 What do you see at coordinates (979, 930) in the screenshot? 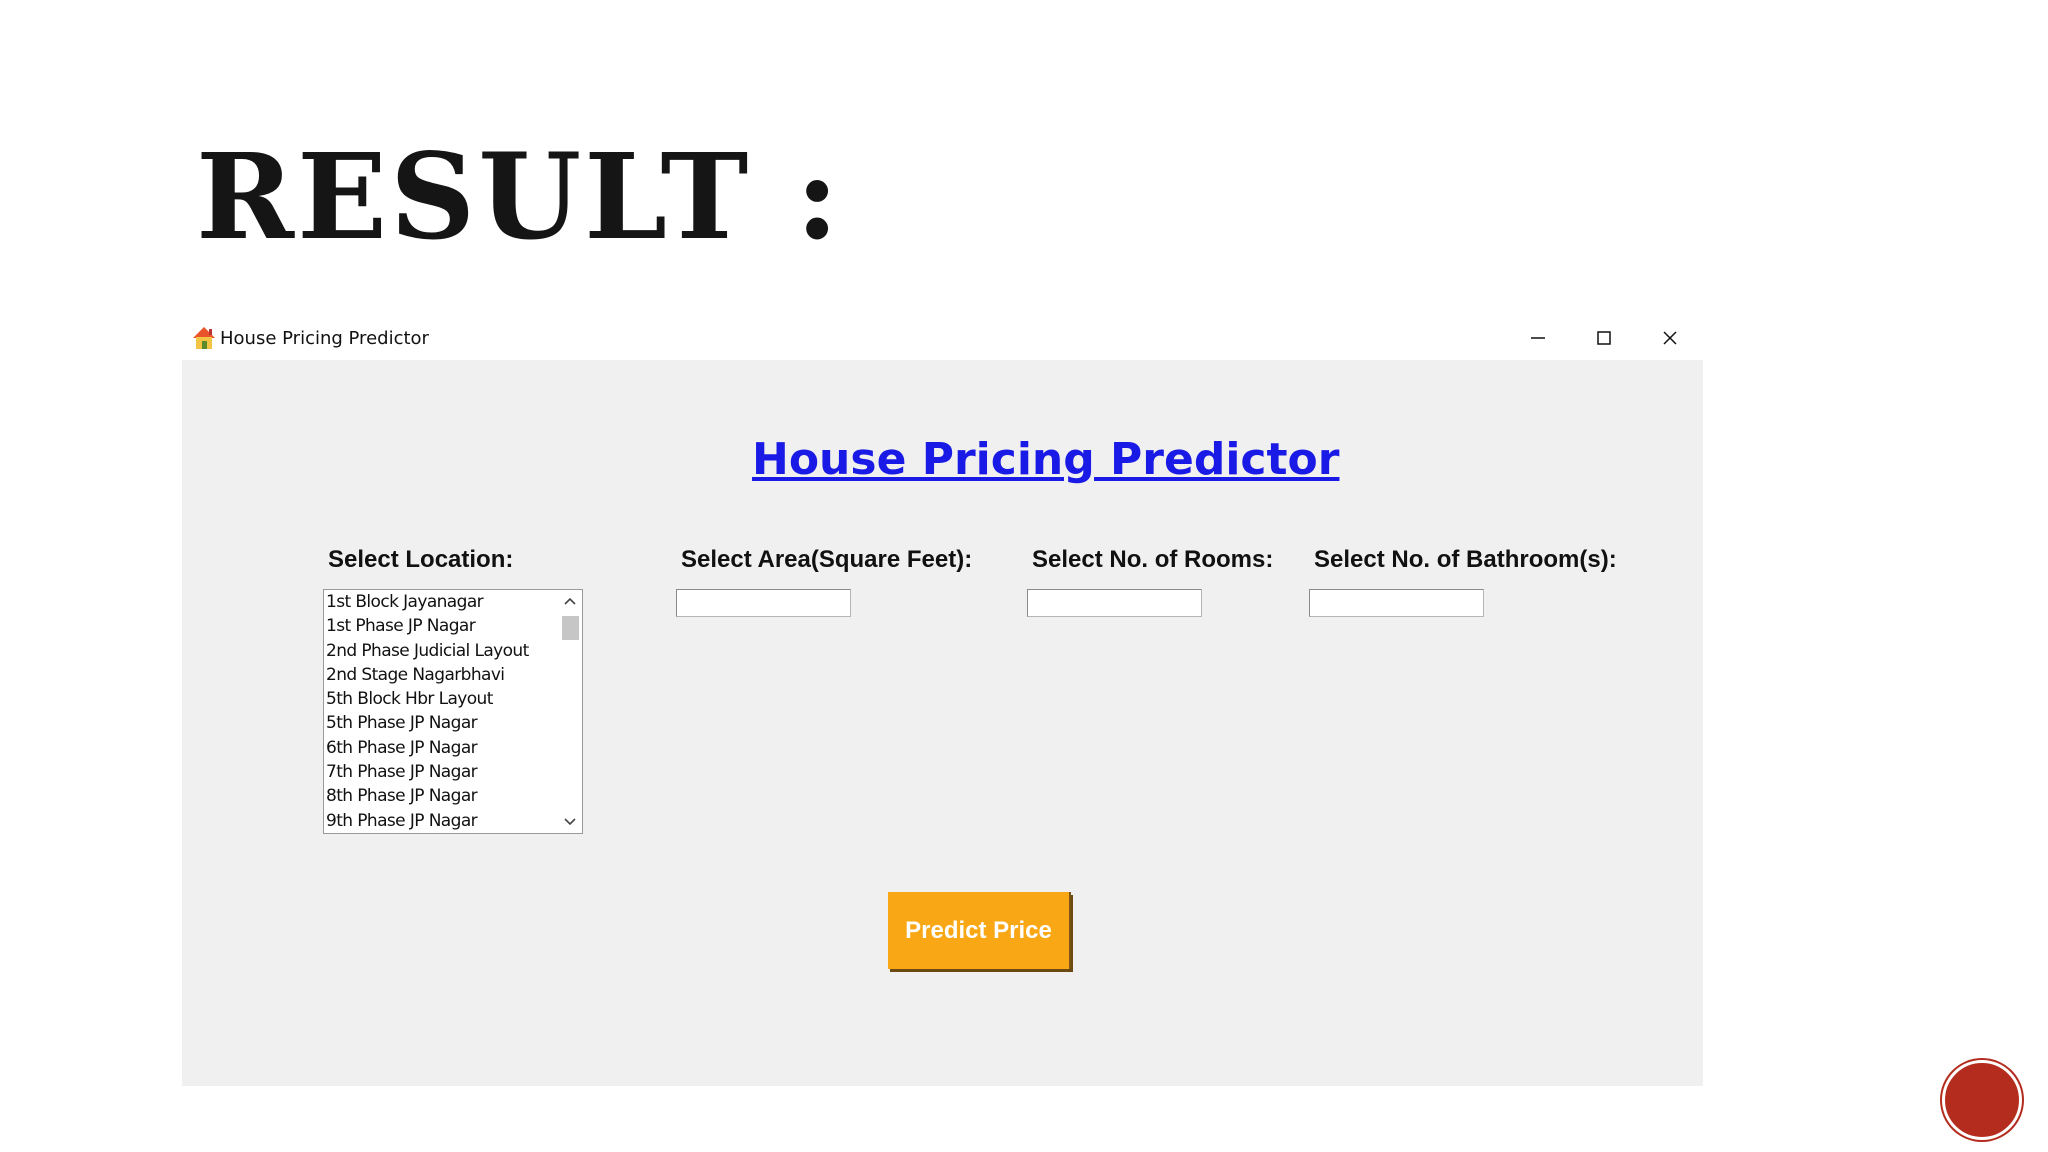
I see `predict-price-button: Predict Price` at bounding box center [979, 930].